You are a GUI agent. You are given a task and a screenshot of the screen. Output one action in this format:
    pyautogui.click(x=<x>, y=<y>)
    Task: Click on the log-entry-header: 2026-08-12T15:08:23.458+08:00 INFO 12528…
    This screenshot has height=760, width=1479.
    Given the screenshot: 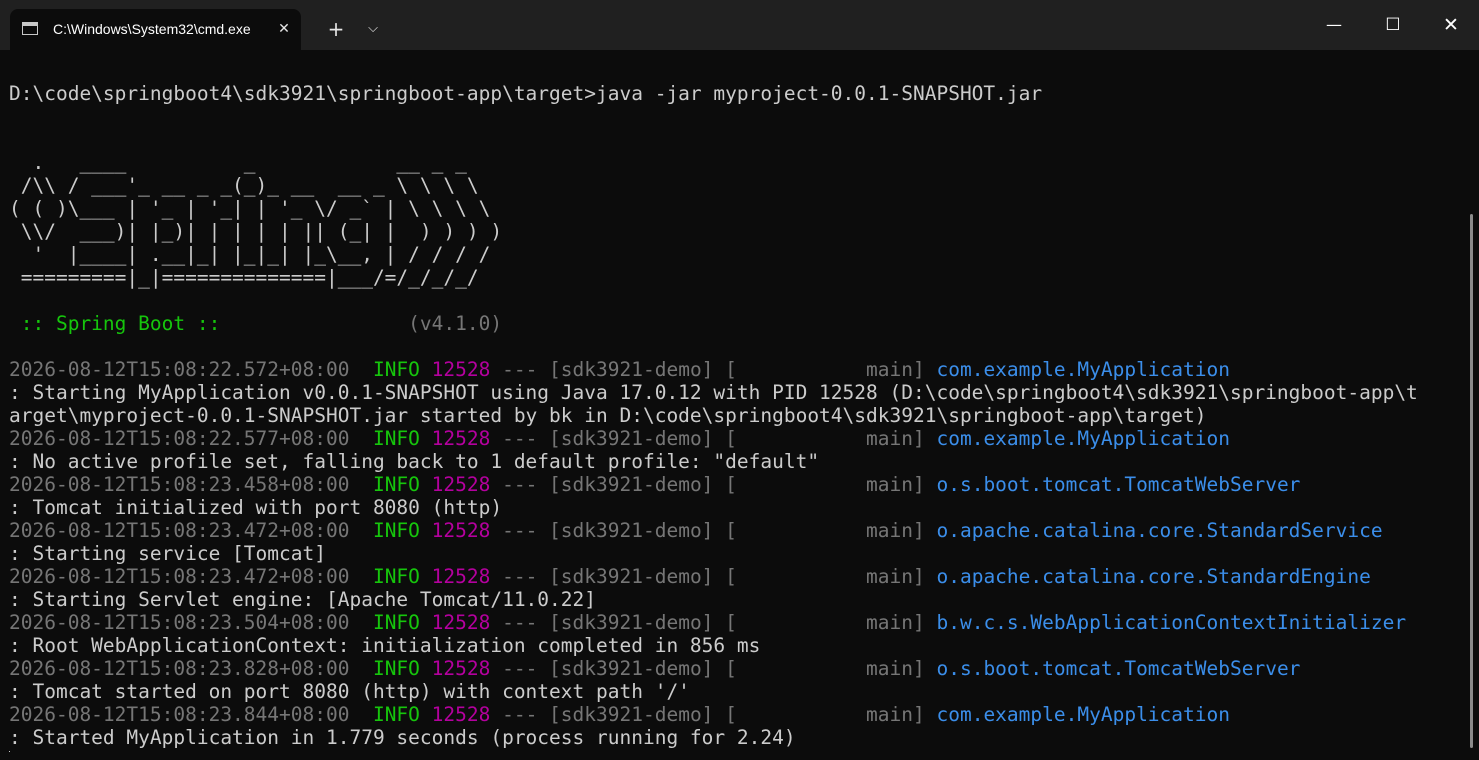 What is the action you would take?
    pyautogui.click(x=731, y=484)
    